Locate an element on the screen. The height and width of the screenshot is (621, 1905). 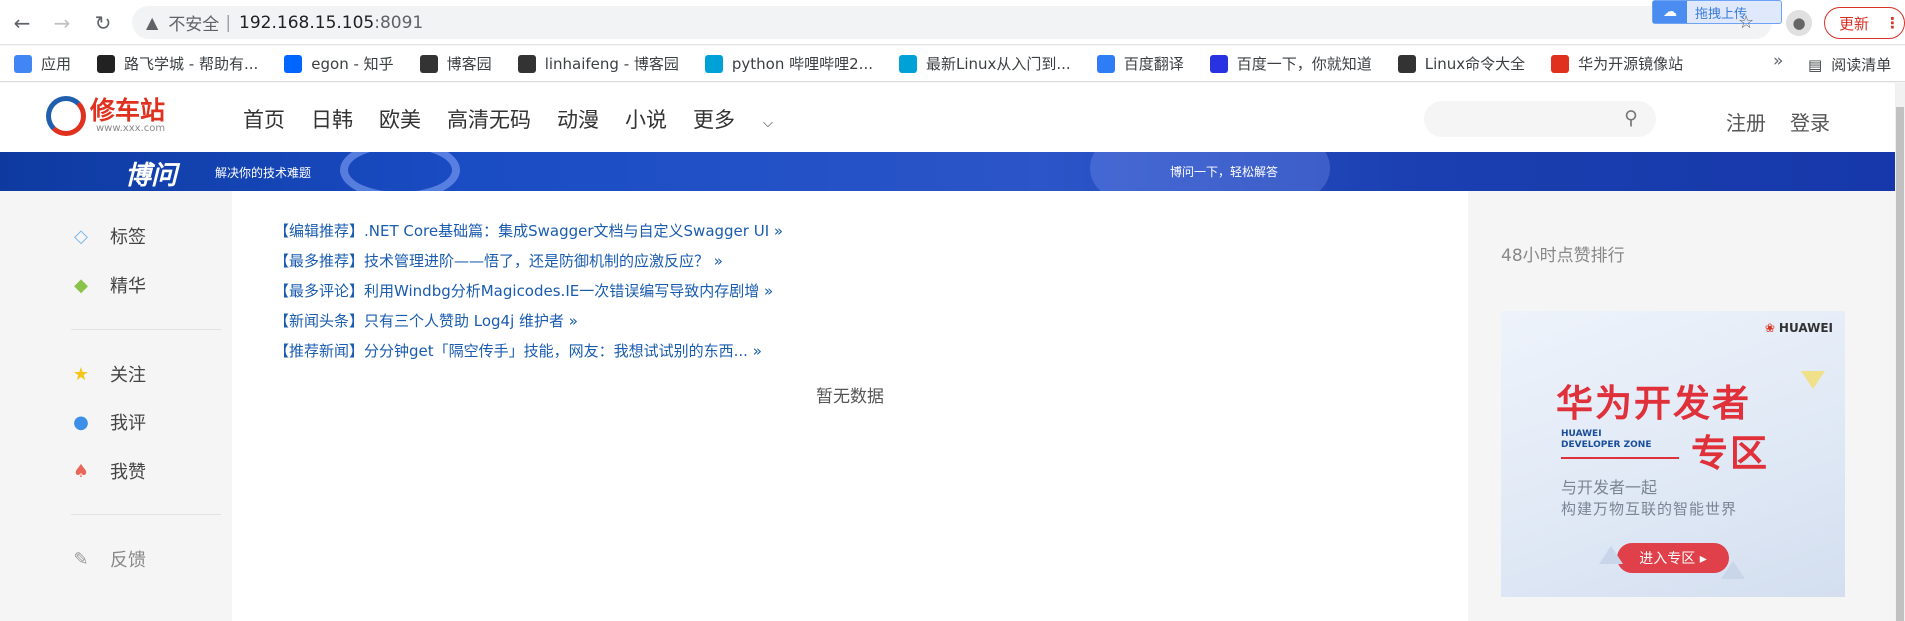
bookmark-item: 应用 is located at coordinates (42, 63).